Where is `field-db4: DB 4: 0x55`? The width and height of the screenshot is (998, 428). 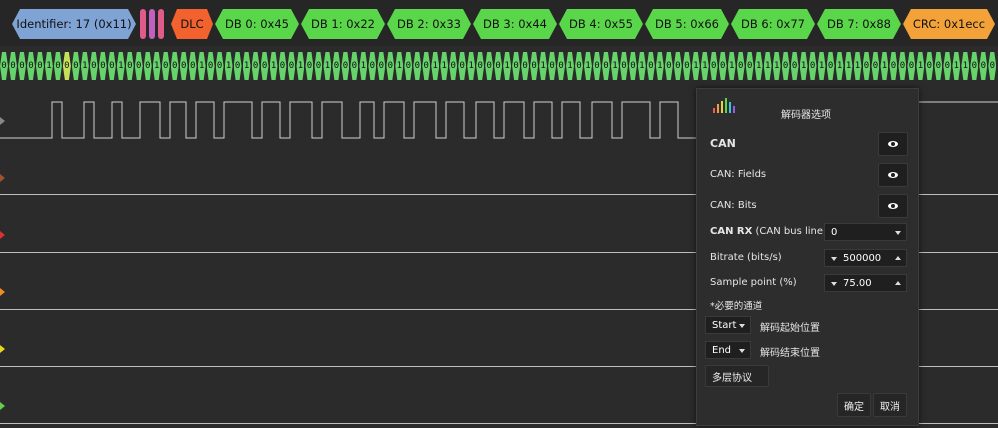 field-db4: DB 4: 0x55 is located at coordinates (601, 24).